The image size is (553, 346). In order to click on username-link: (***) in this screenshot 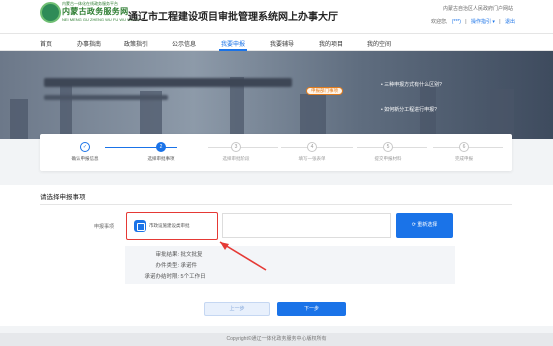, I will do `click(456, 22)`.